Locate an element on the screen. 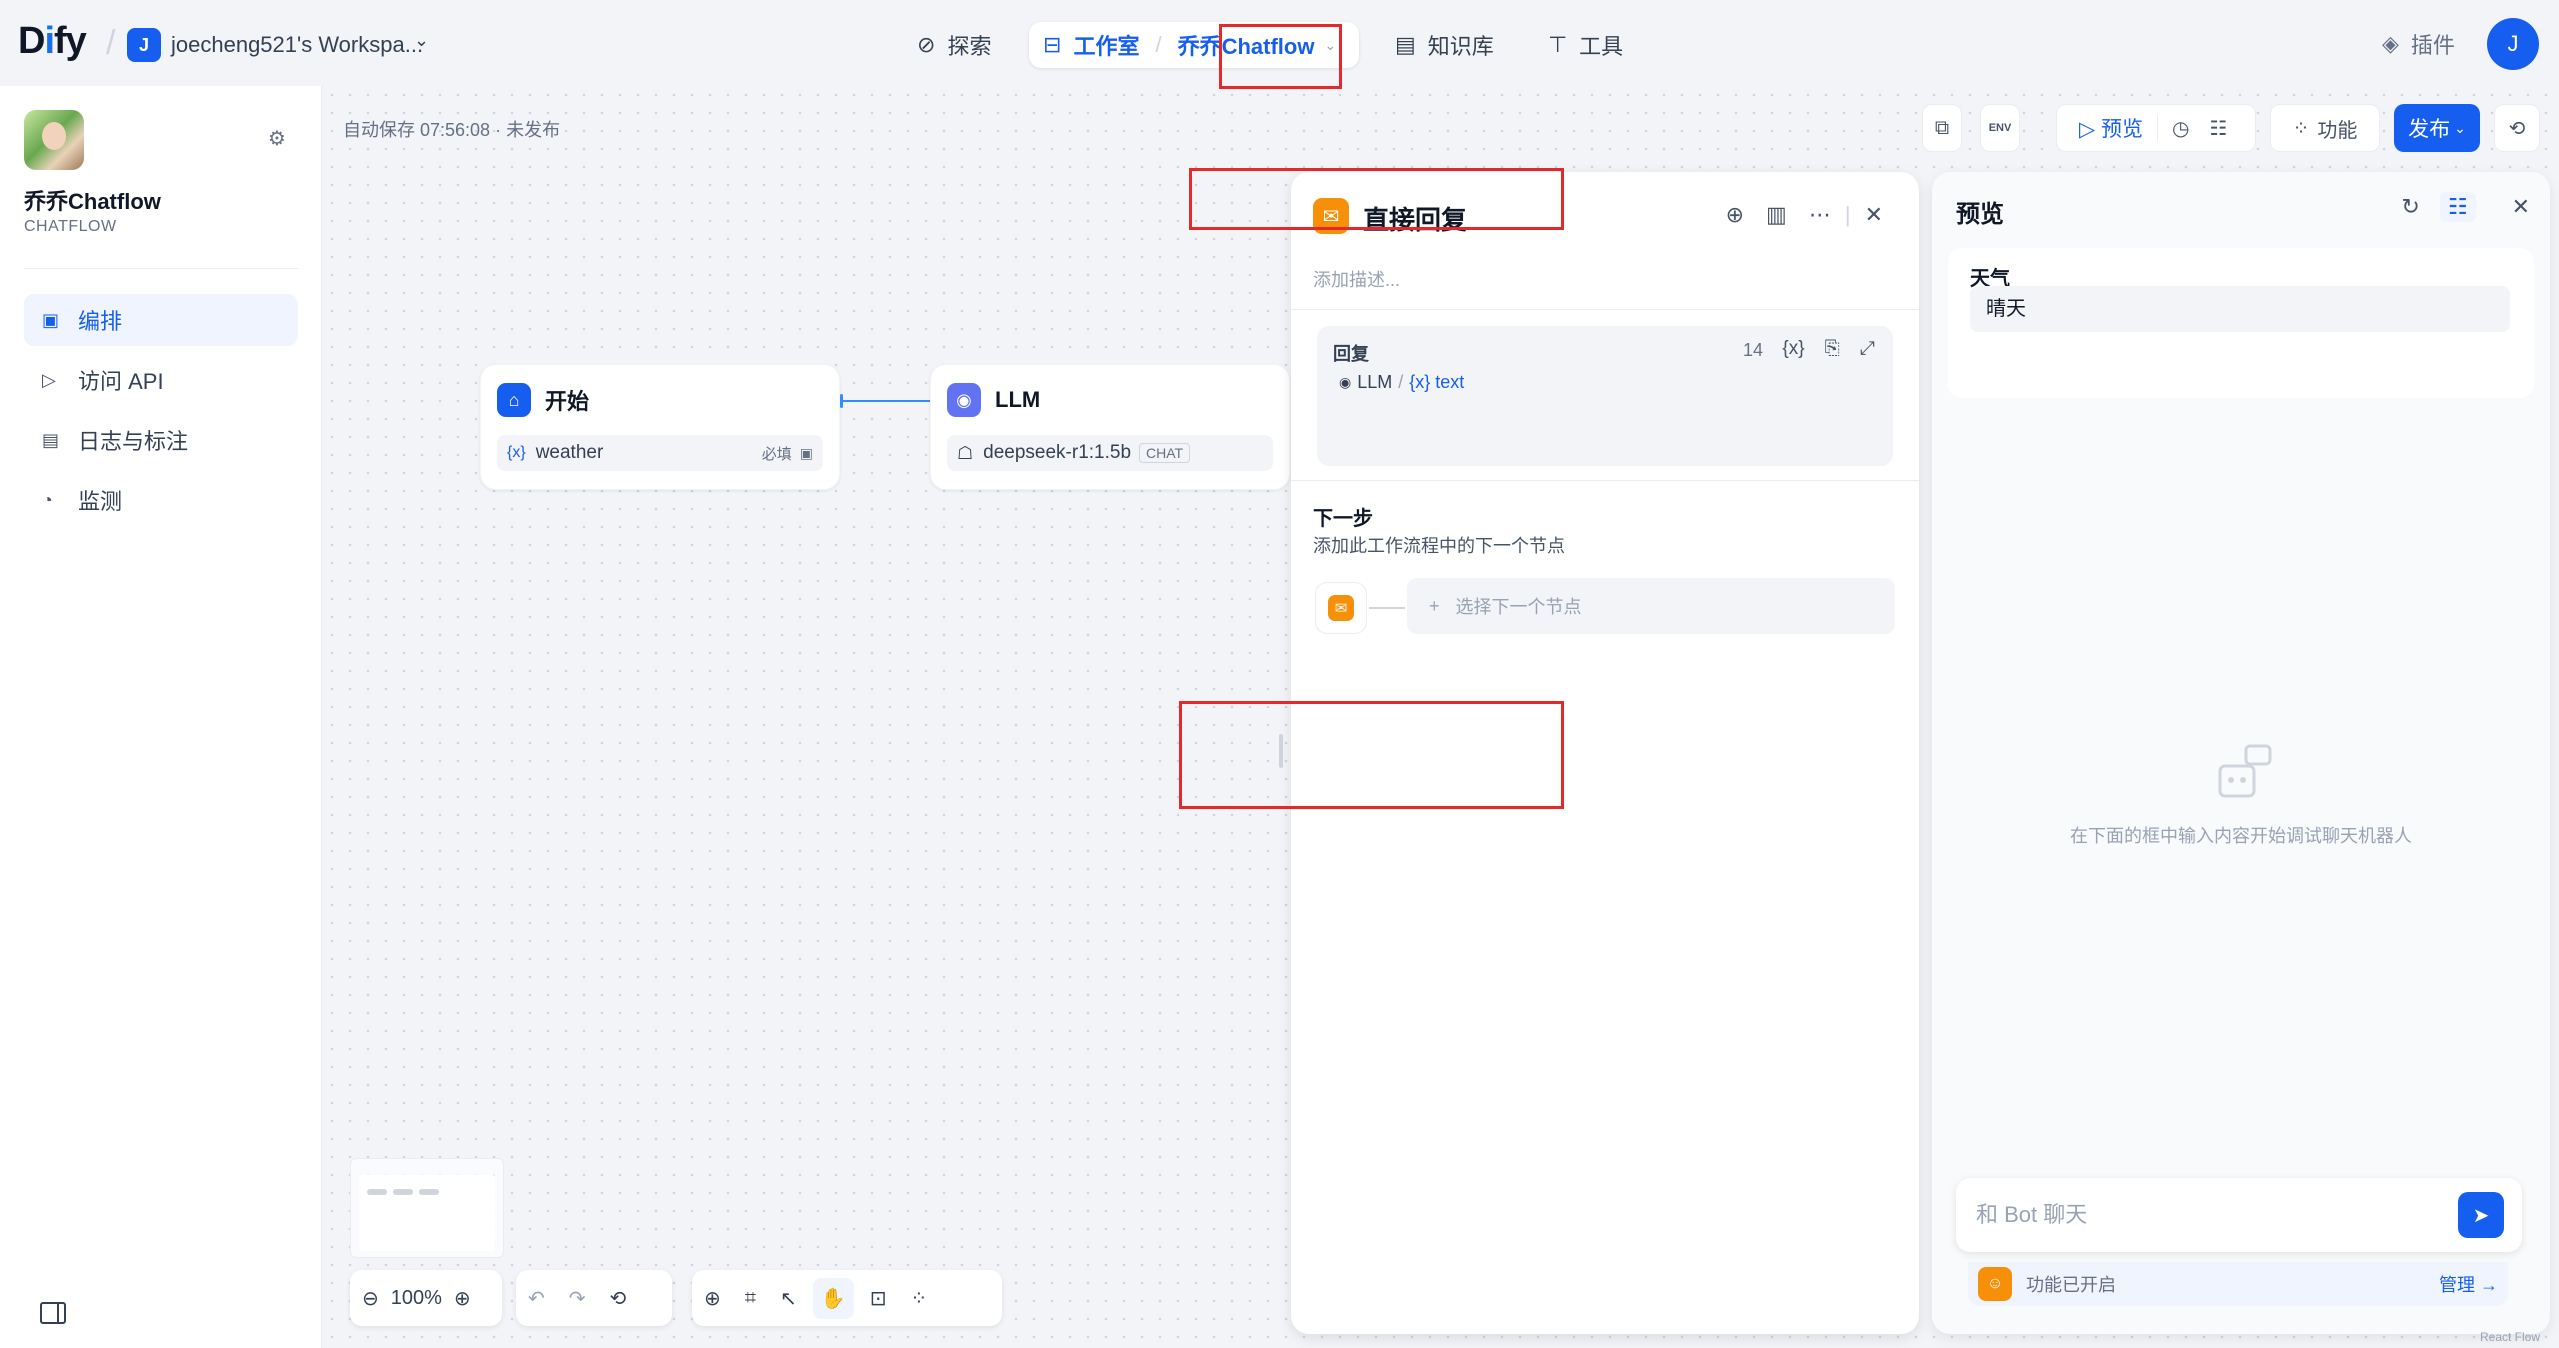 The width and height of the screenshot is (2559, 1348). edit-check-icon: ⧉ is located at coordinates (1942, 127).